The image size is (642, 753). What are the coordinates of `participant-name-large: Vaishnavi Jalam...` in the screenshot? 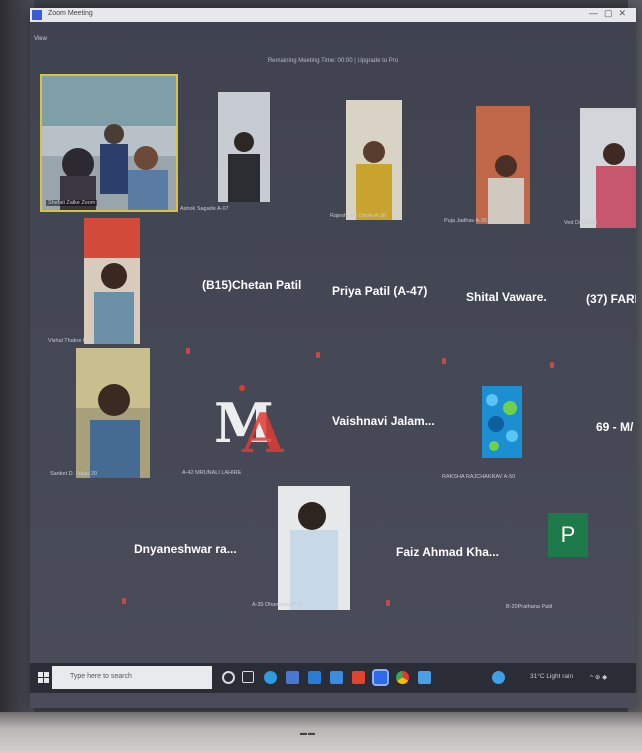 It's located at (383, 421).